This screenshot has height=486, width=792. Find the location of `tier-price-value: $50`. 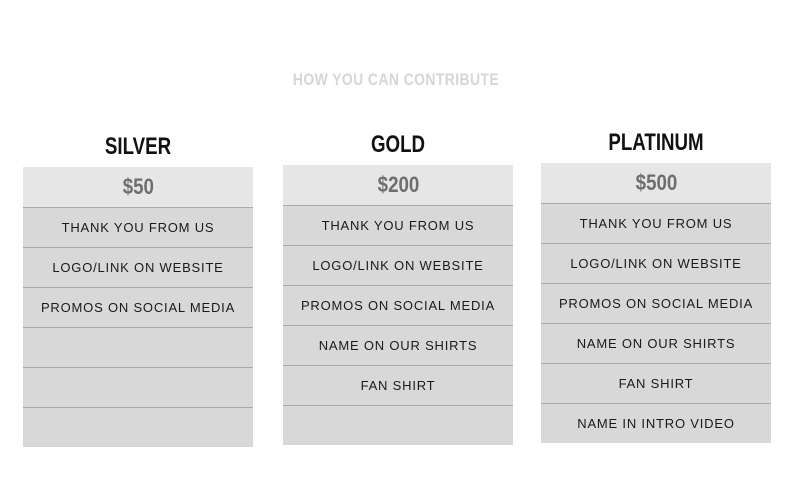

tier-price-value: $50 is located at coordinates (138, 186).